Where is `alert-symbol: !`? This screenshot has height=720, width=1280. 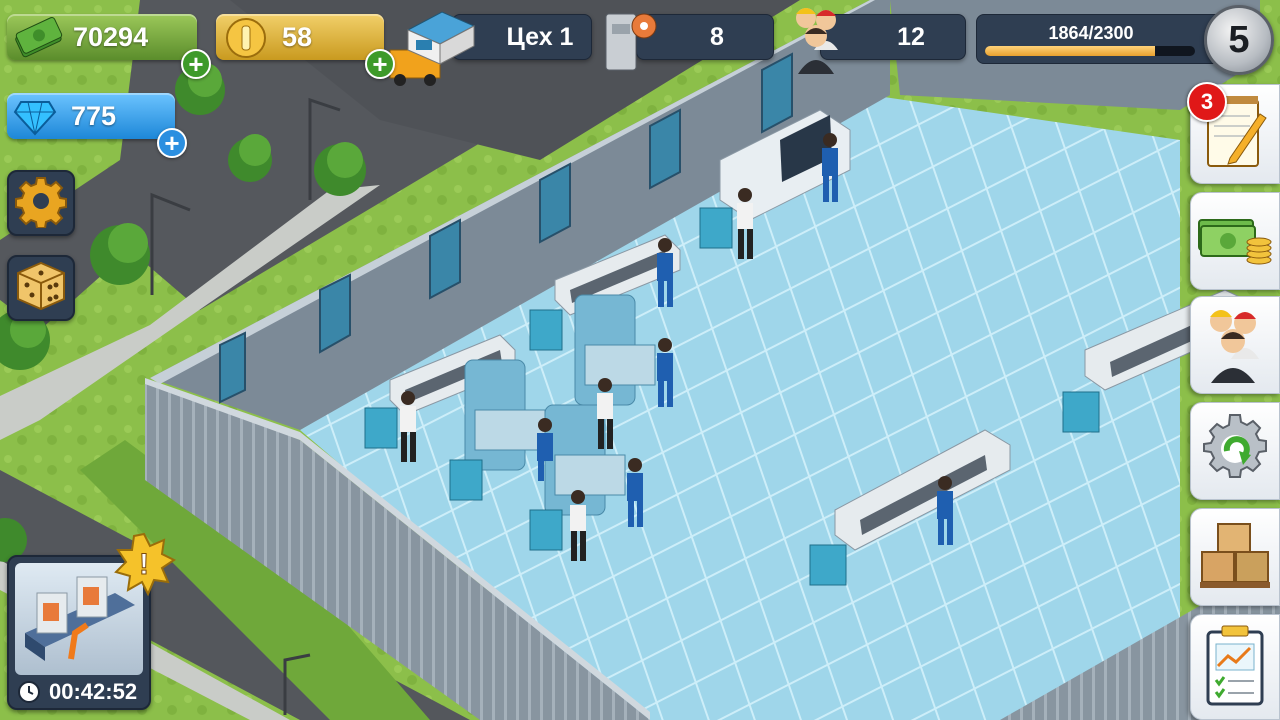 alert-symbol: ! is located at coordinates (144, 564).